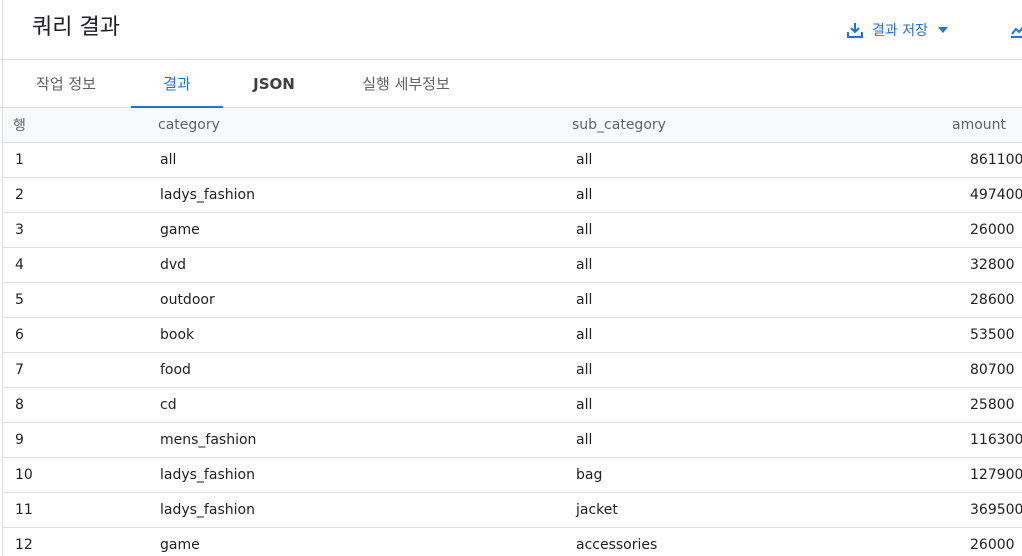  What do you see at coordinates (987, 335) in the screenshot?
I see `amount-cell: 53500` at bounding box center [987, 335].